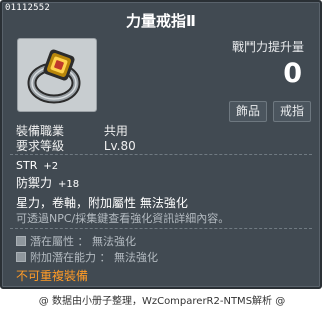 The width and height of the screenshot is (324, 309). What do you see at coordinates (34, 183) in the screenshot?
I see `stat-defense-name: 防禦力` at bounding box center [34, 183].